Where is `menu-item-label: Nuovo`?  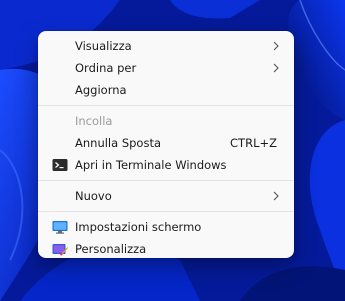 menu-item-label: Nuovo is located at coordinates (93, 196).